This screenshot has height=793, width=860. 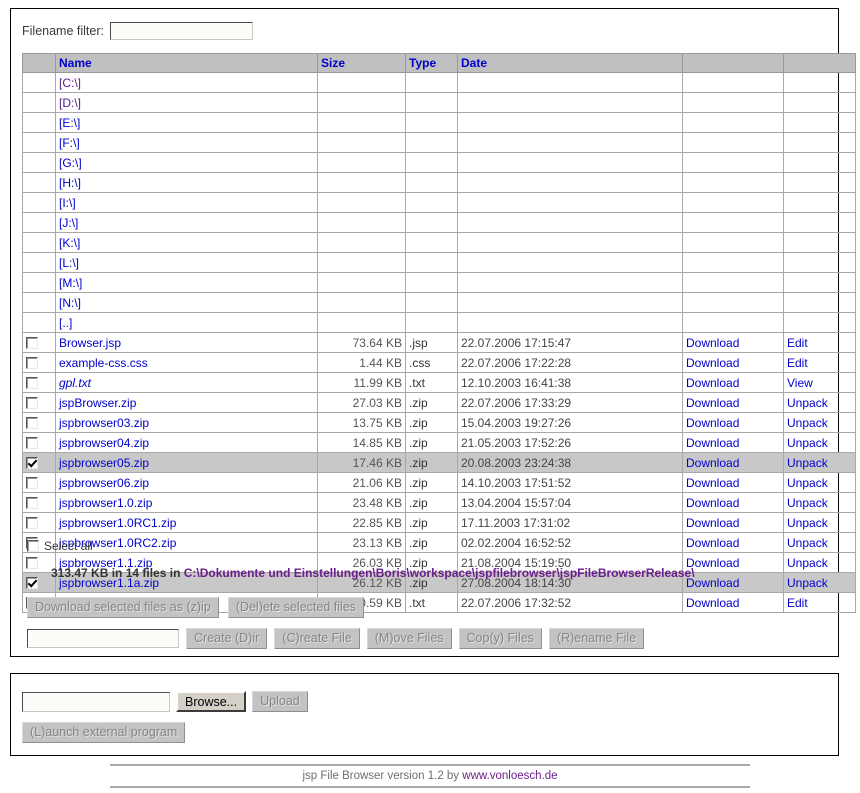 I want to click on drive-link: [F:\], so click(x=69, y=143).